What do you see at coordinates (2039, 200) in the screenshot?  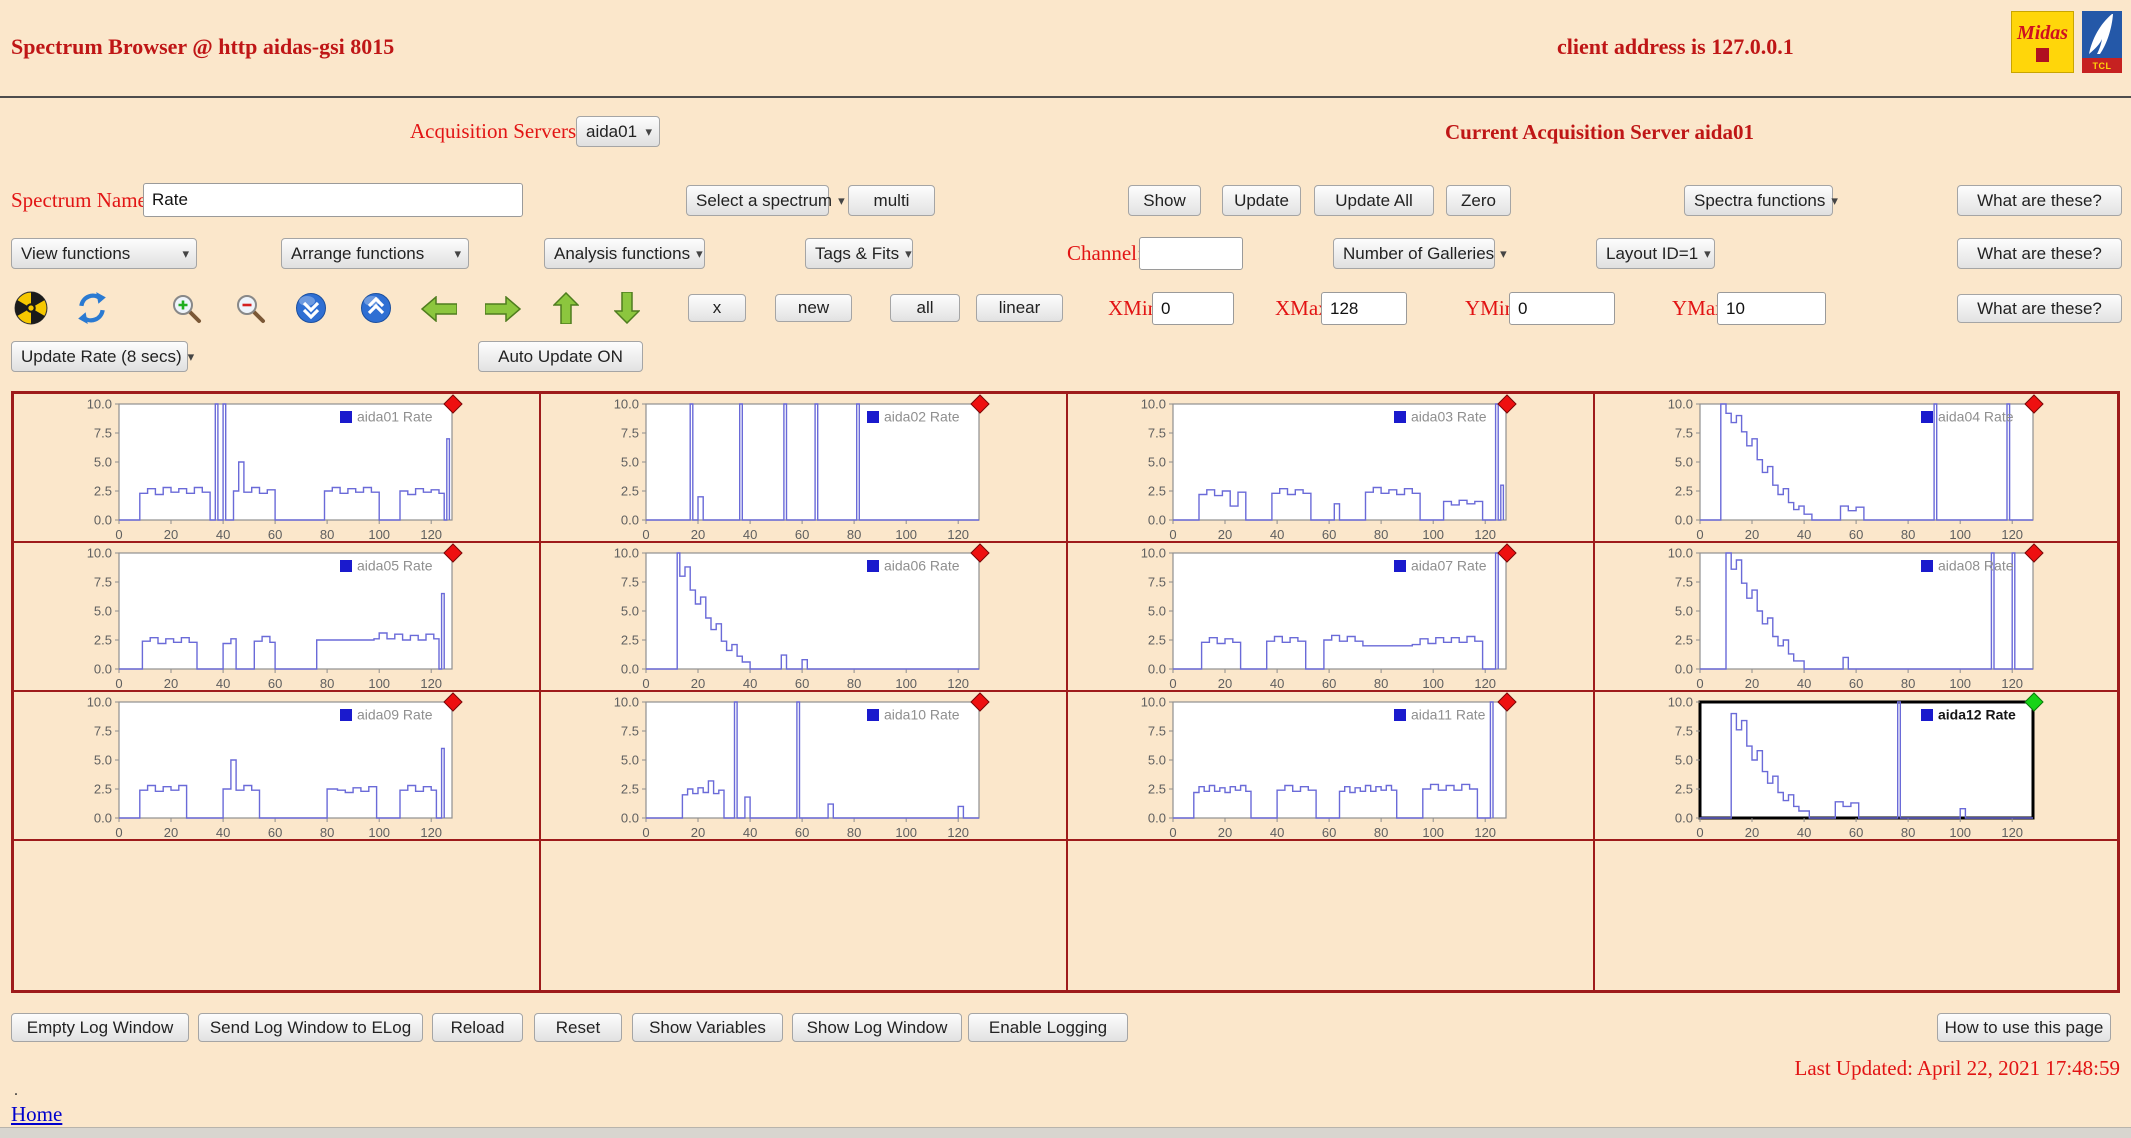 I see `what-are-these-button-1: What are these?` at bounding box center [2039, 200].